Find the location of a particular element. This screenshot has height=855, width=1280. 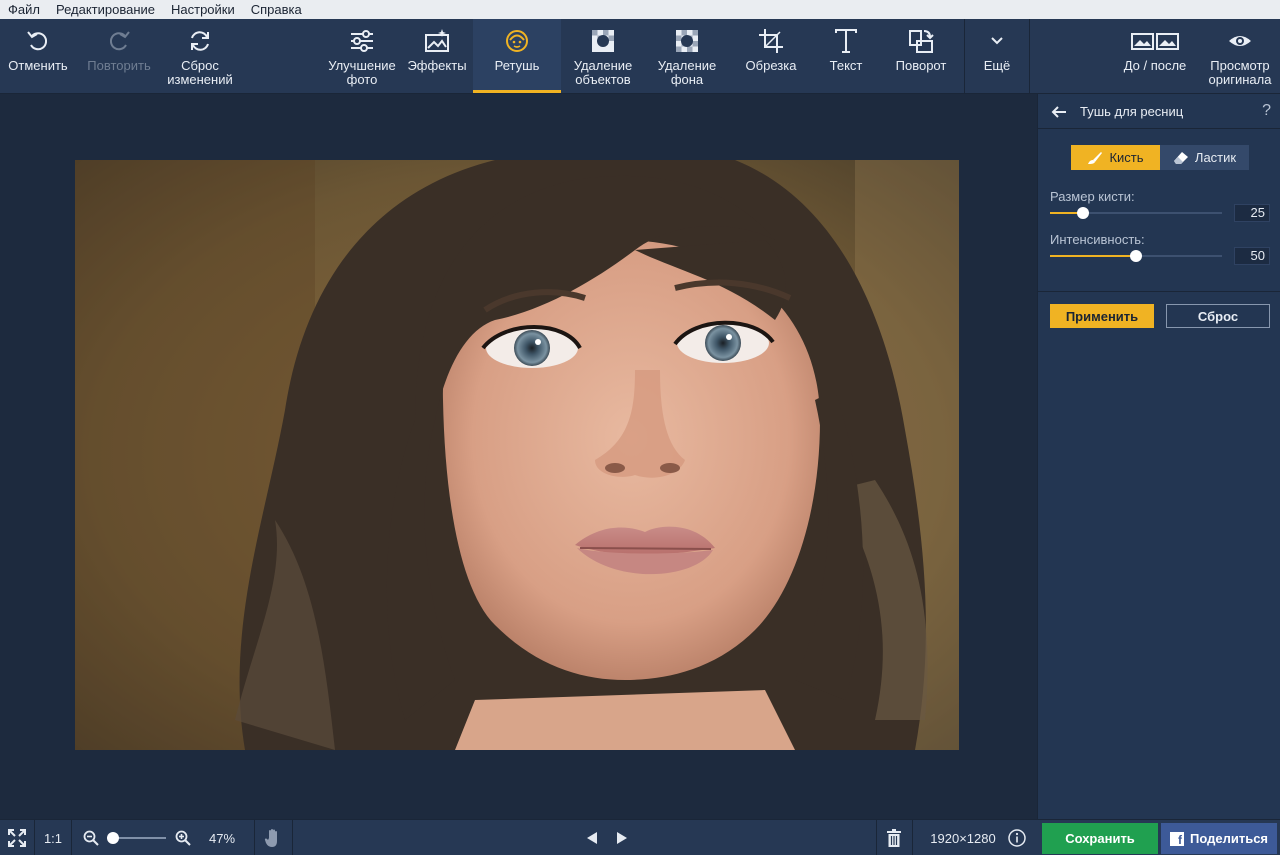

fullscreen-button is located at coordinates (17, 837).